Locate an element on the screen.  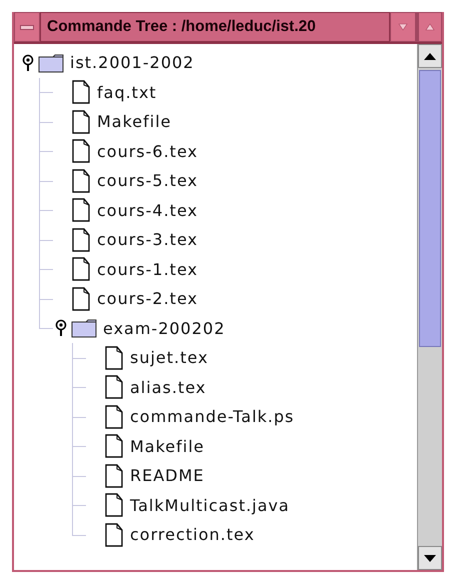
tree-item: alias.tex is located at coordinates (168, 387).